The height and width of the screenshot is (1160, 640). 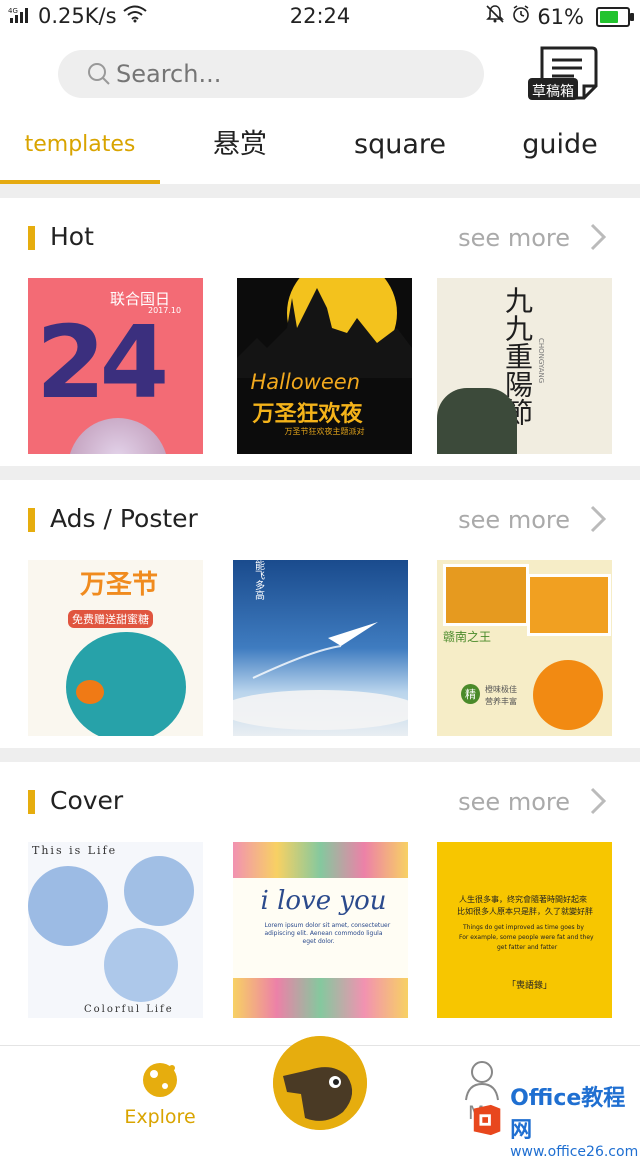 I want to click on bird-mascot-icon, so click(x=320, y=1083).